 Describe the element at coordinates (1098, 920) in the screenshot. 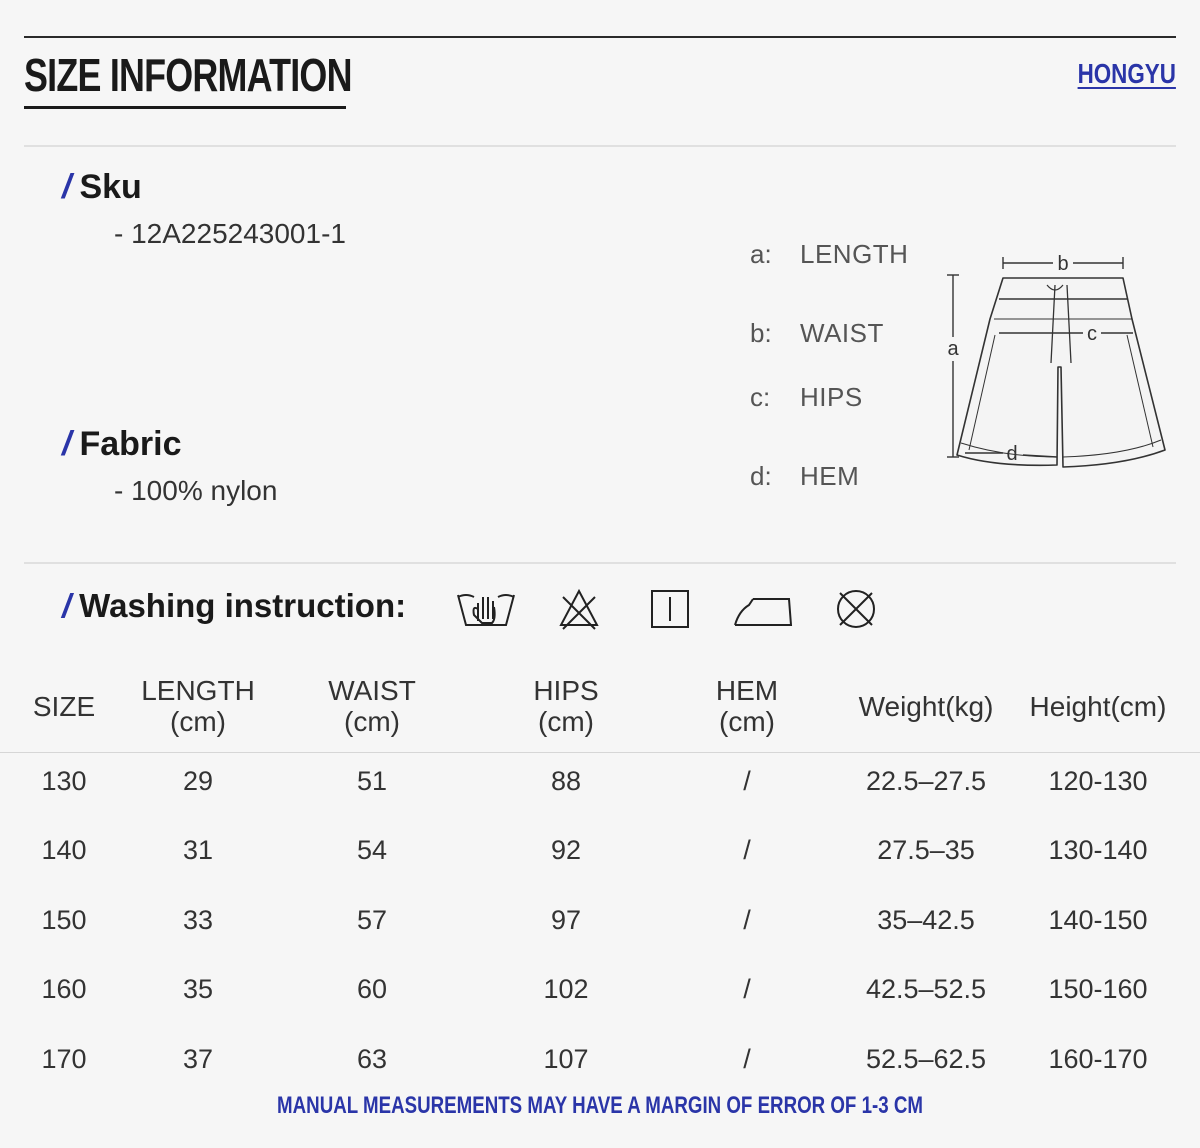

I see `table-cell: 140-150` at that location.